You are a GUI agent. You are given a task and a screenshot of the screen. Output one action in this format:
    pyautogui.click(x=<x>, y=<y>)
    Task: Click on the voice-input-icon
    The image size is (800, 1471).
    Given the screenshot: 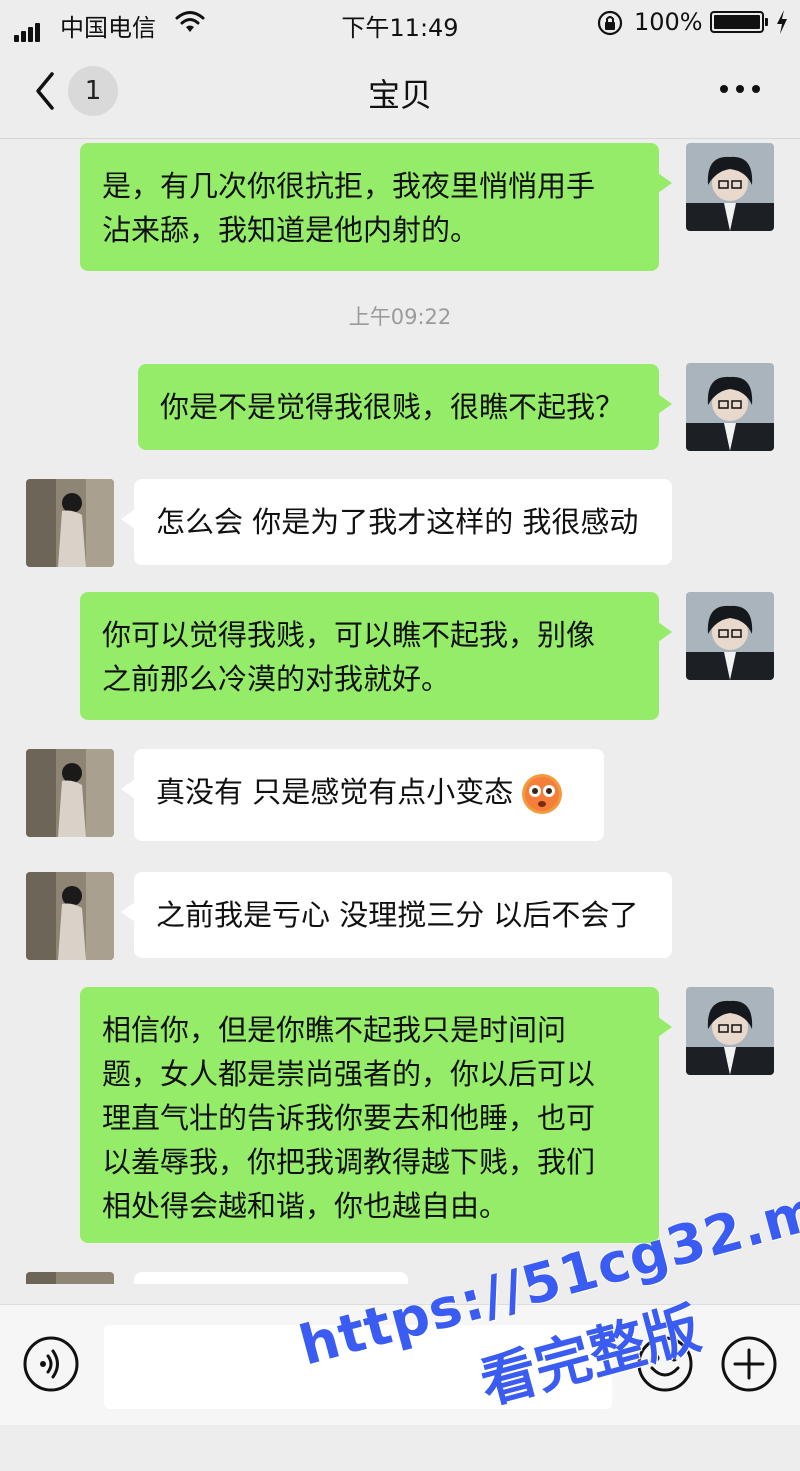 What is the action you would take?
    pyautogui.click(x=51, y=1364)
    